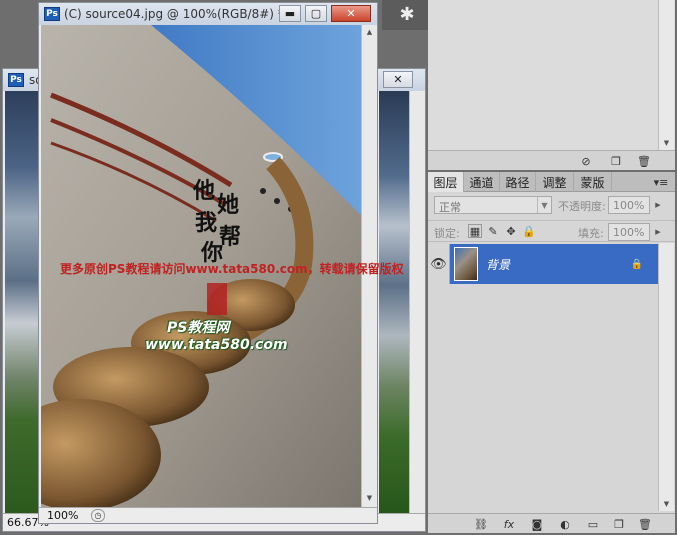 This screenshot has width=677, height=535. Describe the element at coordinates (493, 205) in the screenshot. I see `blend-mode-select: 正常 ▼` at that location.